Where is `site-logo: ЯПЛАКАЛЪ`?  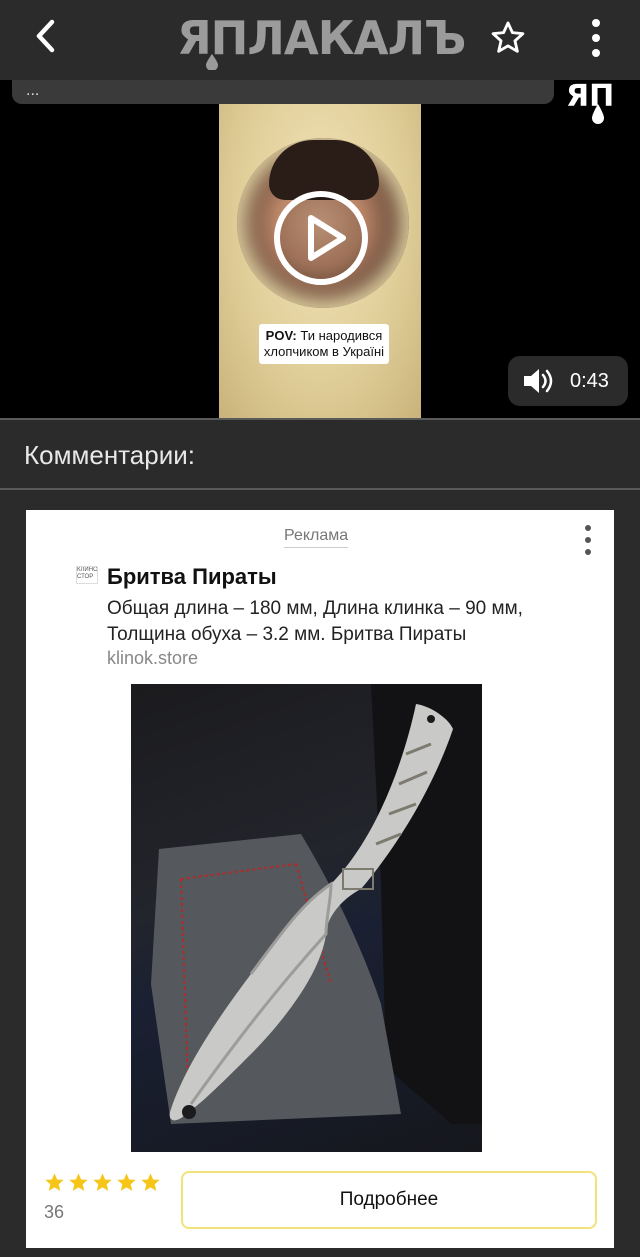 site-logo: ЯПЛАКАЛЪ is located at coordinates (321, 40).